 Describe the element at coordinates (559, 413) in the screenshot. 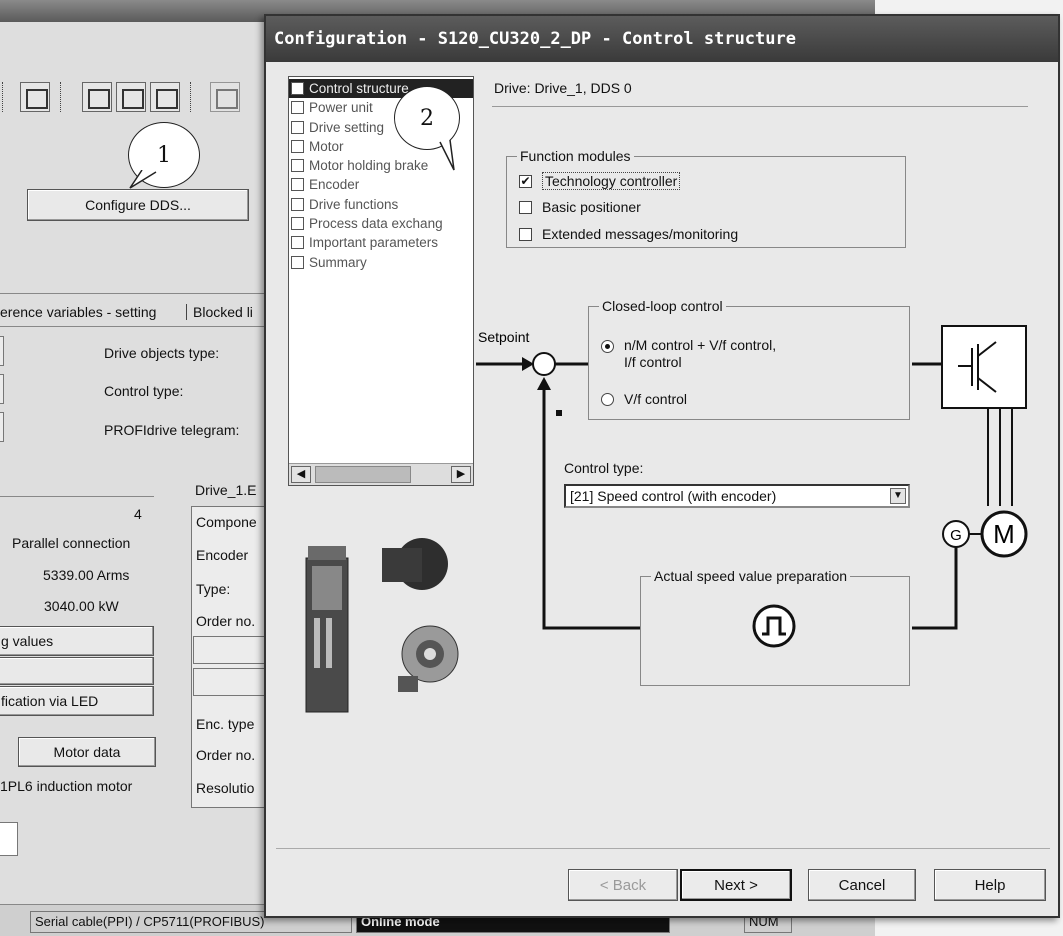

I see `minus-sign` at that location.